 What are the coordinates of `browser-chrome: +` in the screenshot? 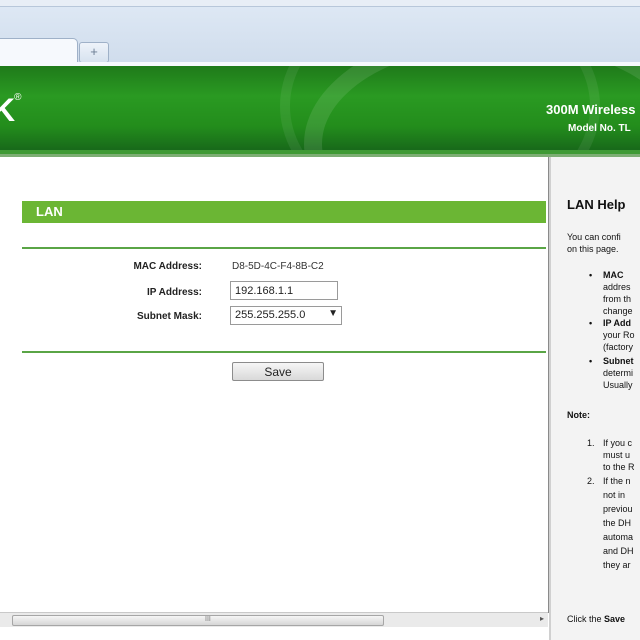 It's located at (320, 33).